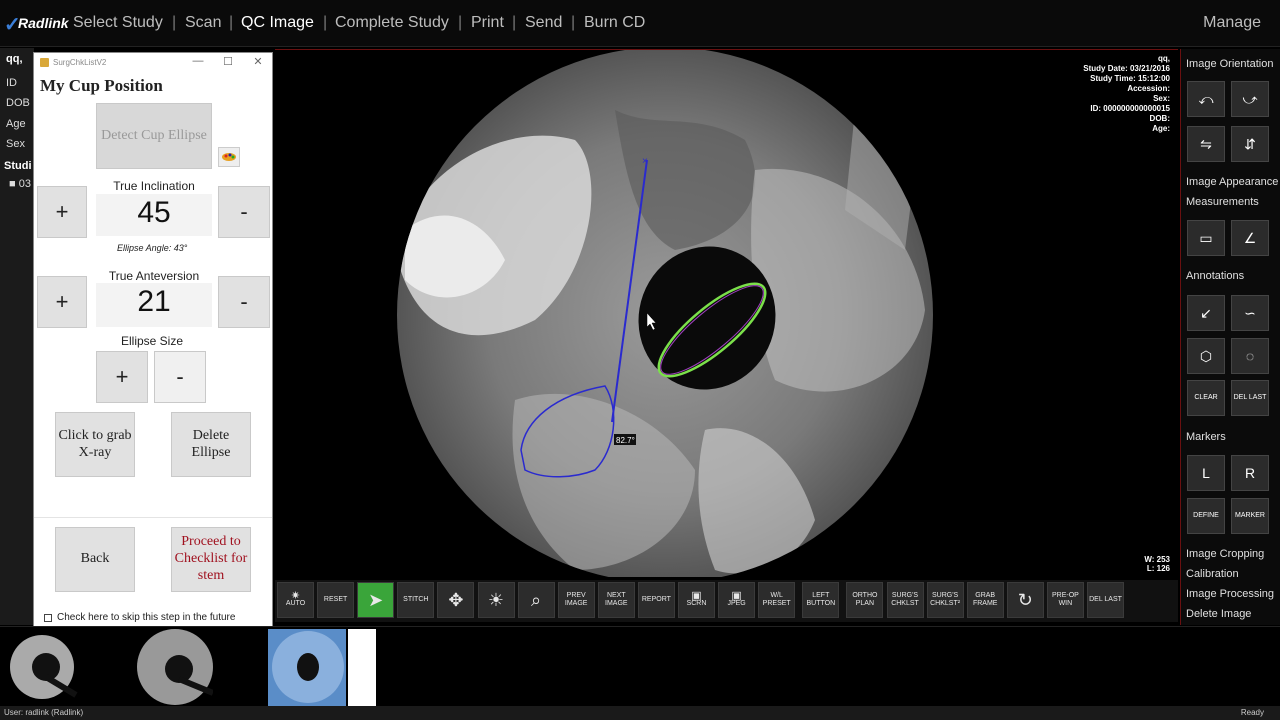  Describe the element at coordinates (614, 23) in the screenshot. I see `nav-burn-cd: Burn CD` at that location.